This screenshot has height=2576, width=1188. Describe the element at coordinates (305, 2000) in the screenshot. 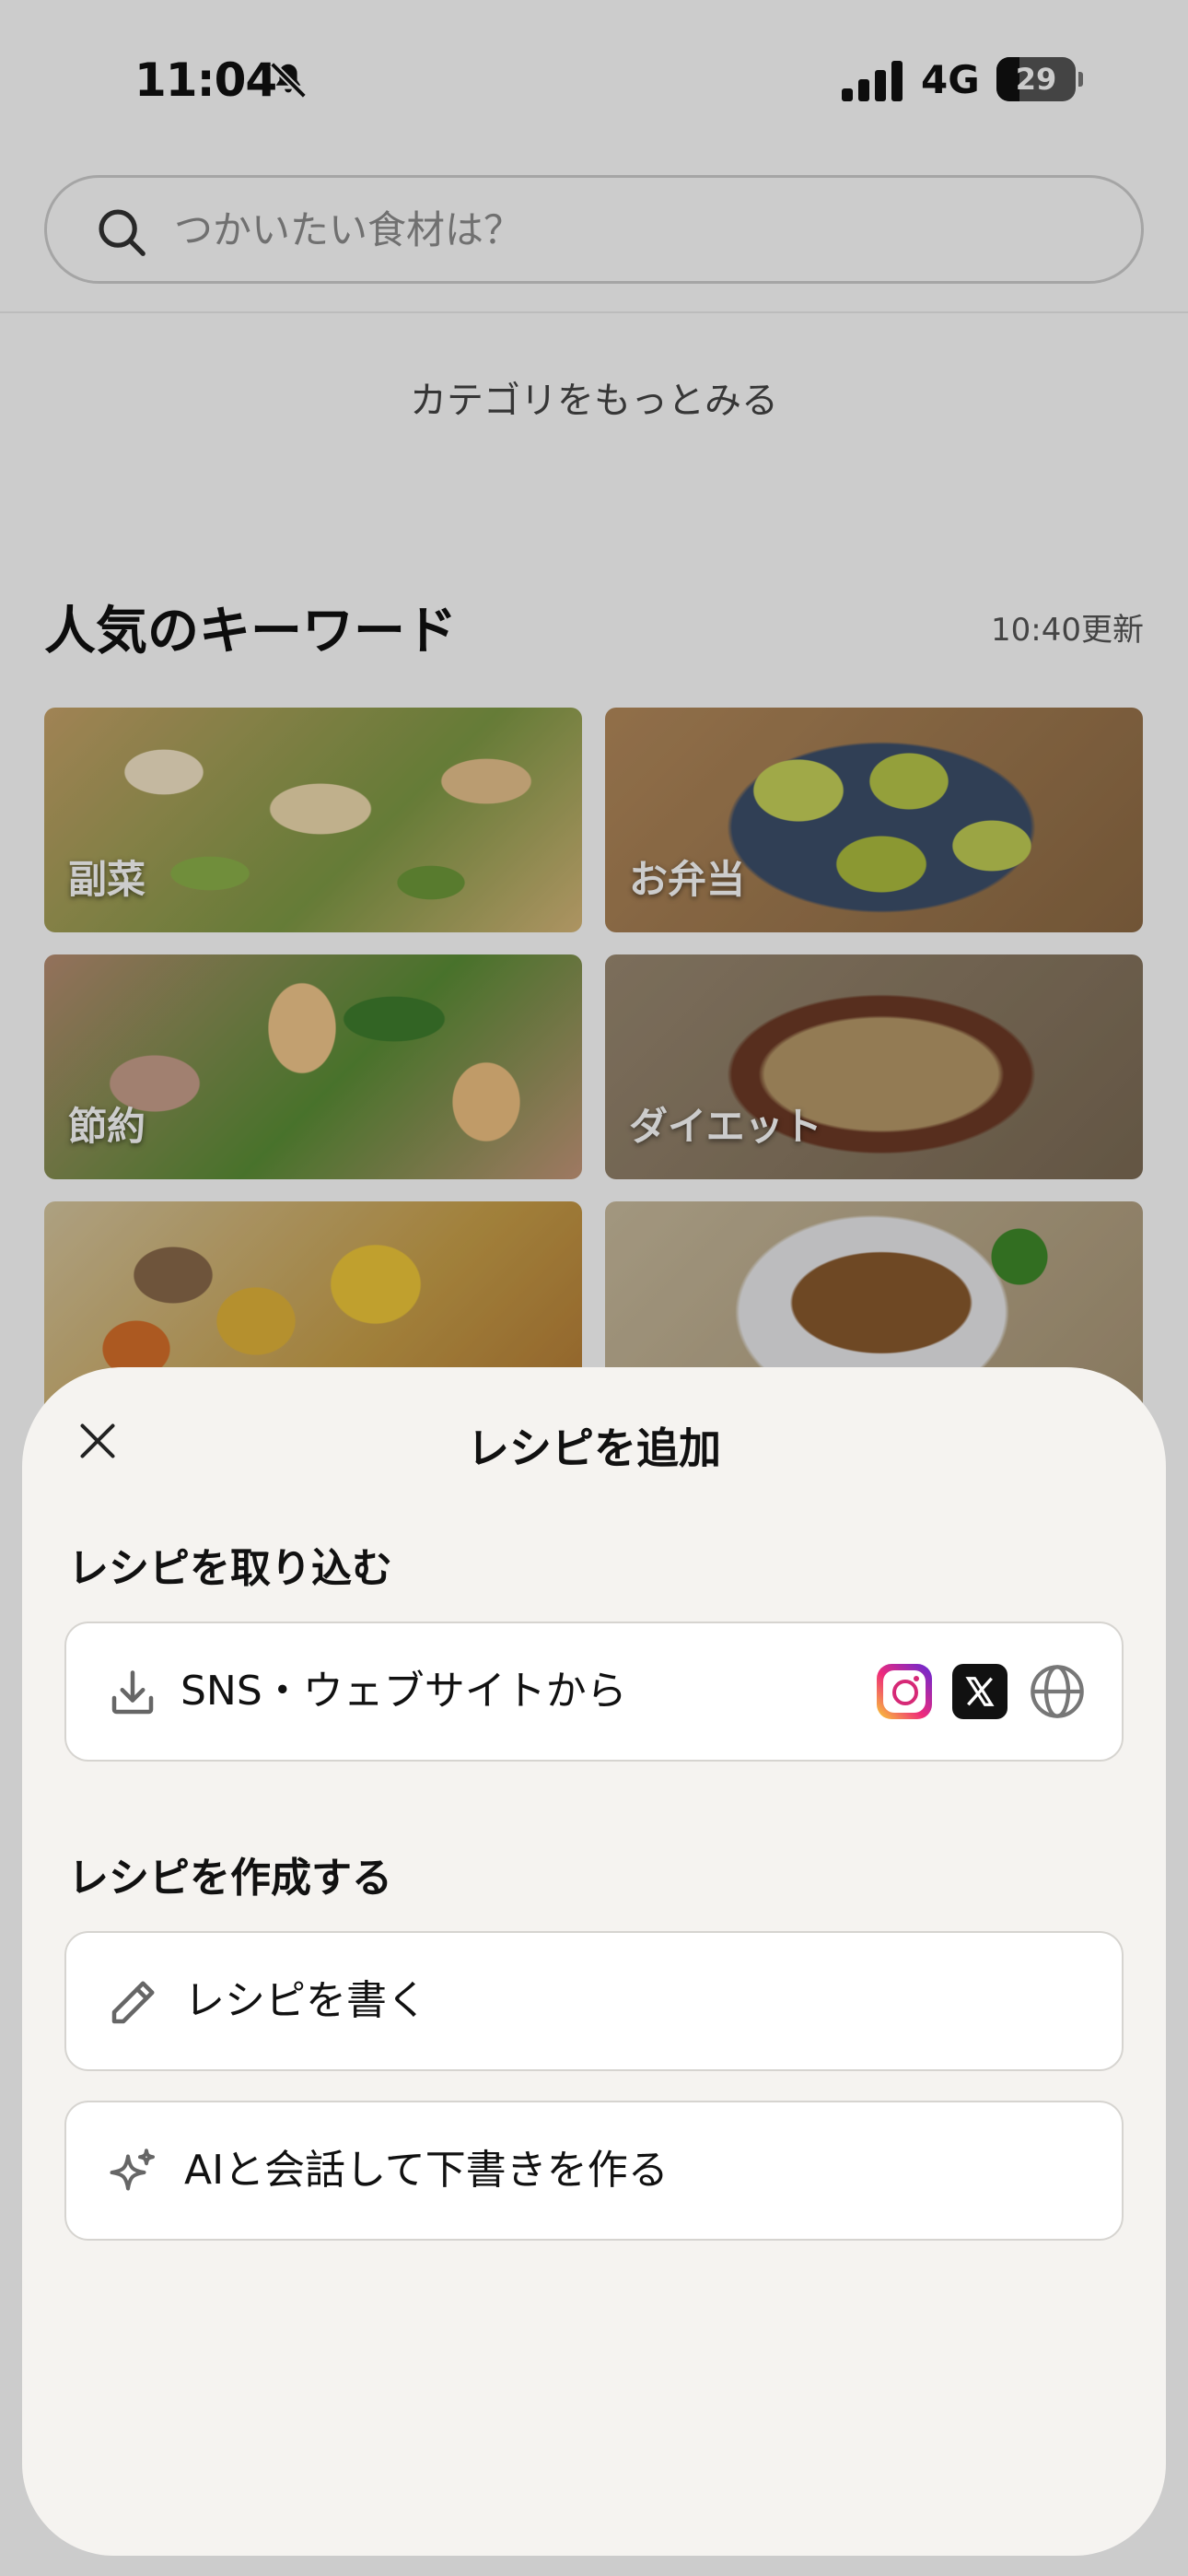

I see `write-recipe-label: レシピを書く` at that location.